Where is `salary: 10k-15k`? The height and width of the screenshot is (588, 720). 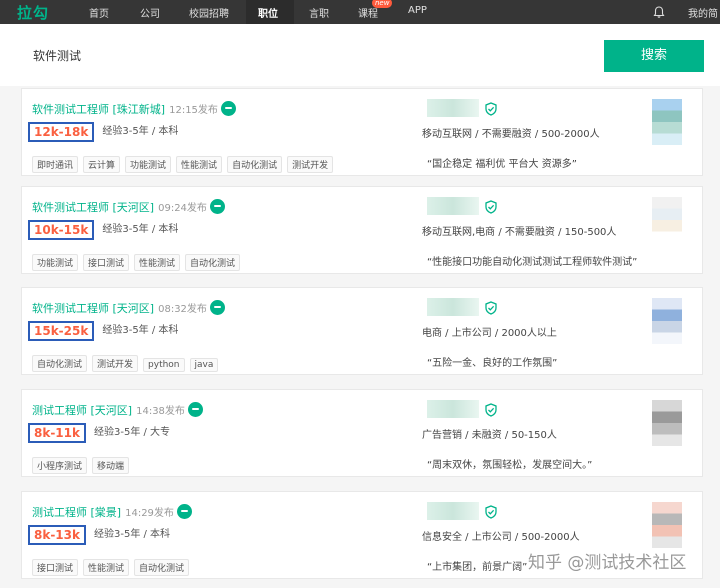 salary: 10k-15k is located at coordinates (61, 230).